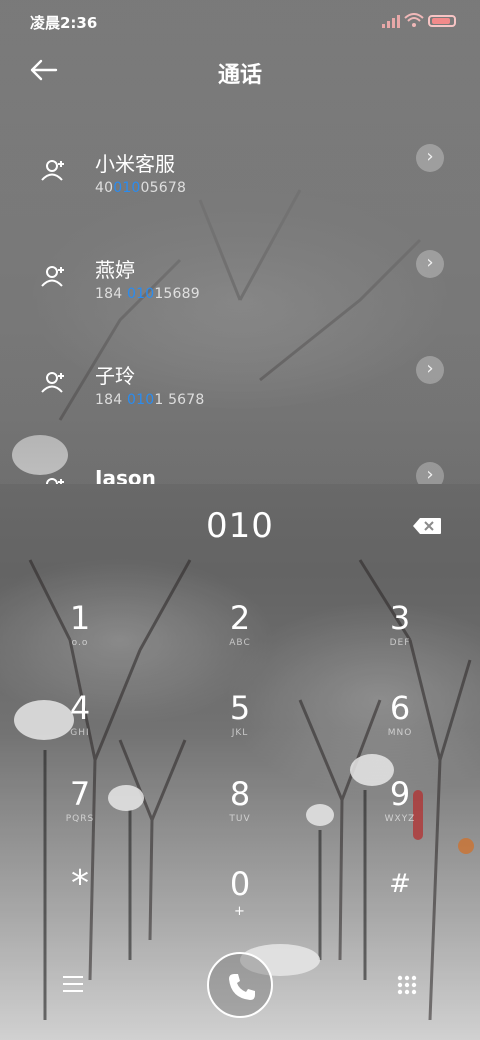  I want to click on key-1: 1 o.o, so click(80, 635).